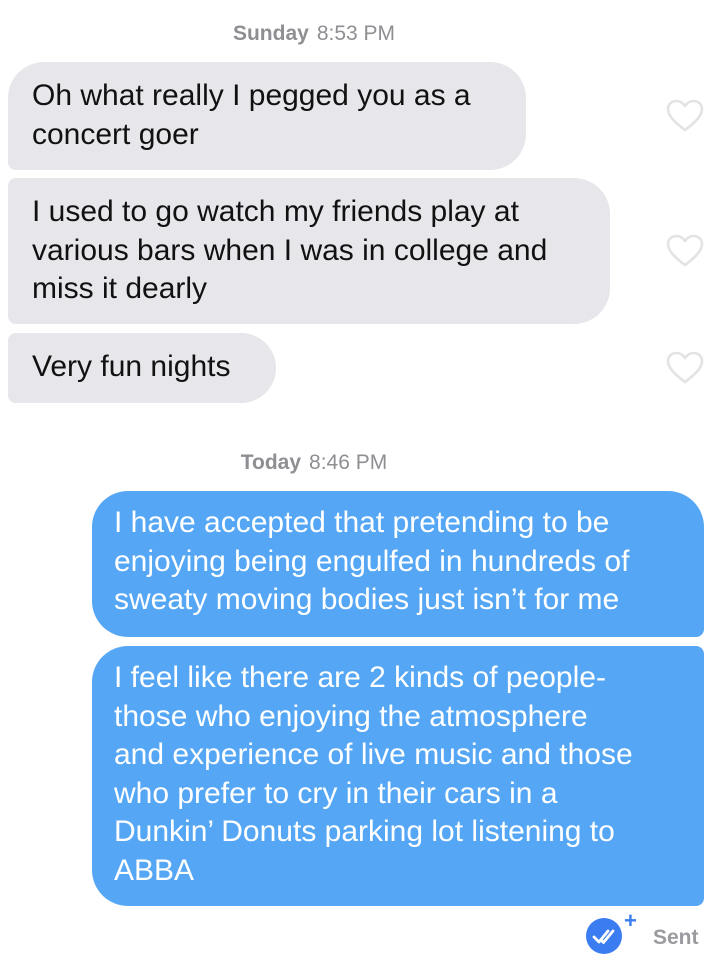  Describe the element at coordinates (142, 368) in the screenshot. I see `received-message: Very fun nights` at that location.